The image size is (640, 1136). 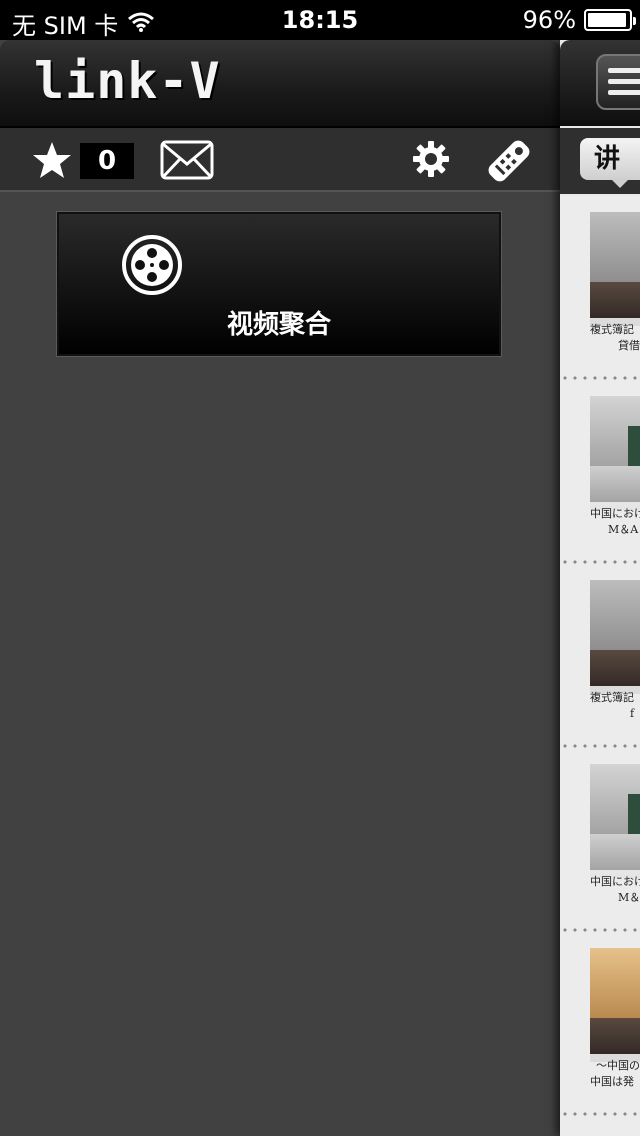 I want to click on tab-pointer, so click(x=620, y=183).